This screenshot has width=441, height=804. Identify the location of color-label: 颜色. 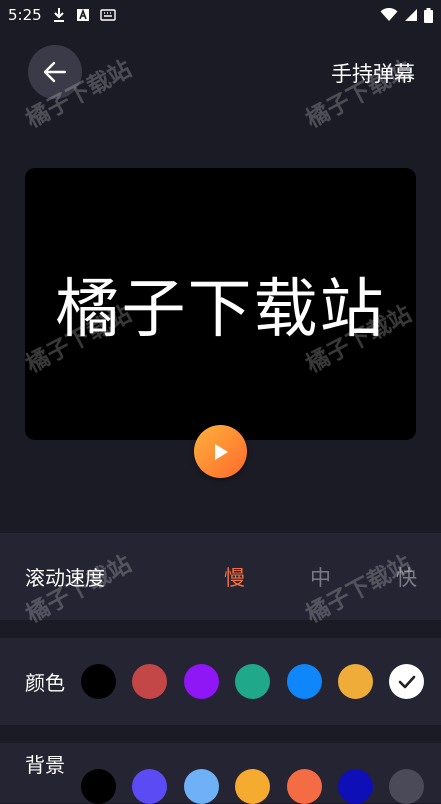
(45, 683).